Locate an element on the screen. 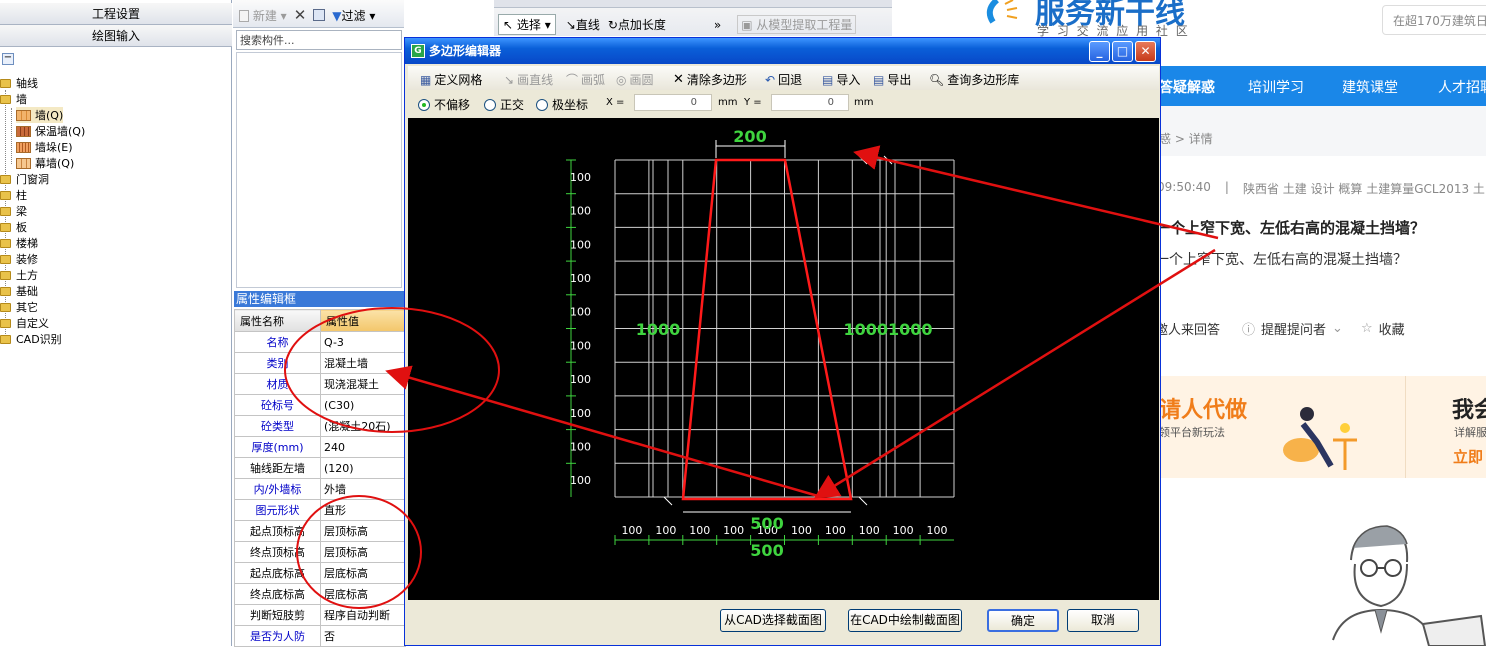 This screenshot has width=1486, height=647. cancel-button: 取消 is located at coordinates (1103, 620).